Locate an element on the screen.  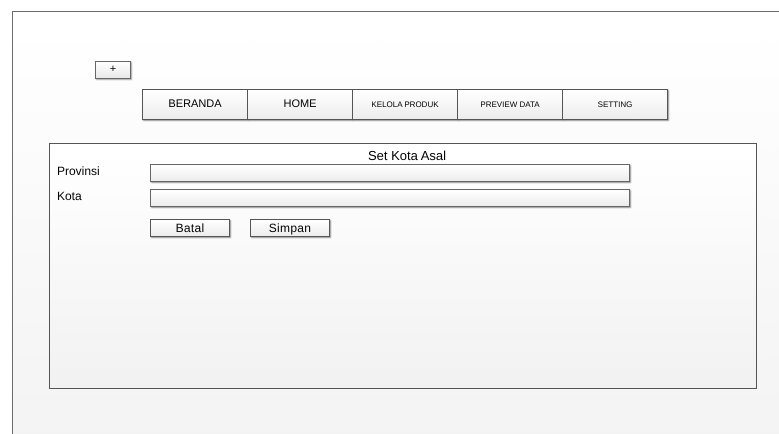
nav-tab: PREVIEW DATA is located at coordinates (510, 104).